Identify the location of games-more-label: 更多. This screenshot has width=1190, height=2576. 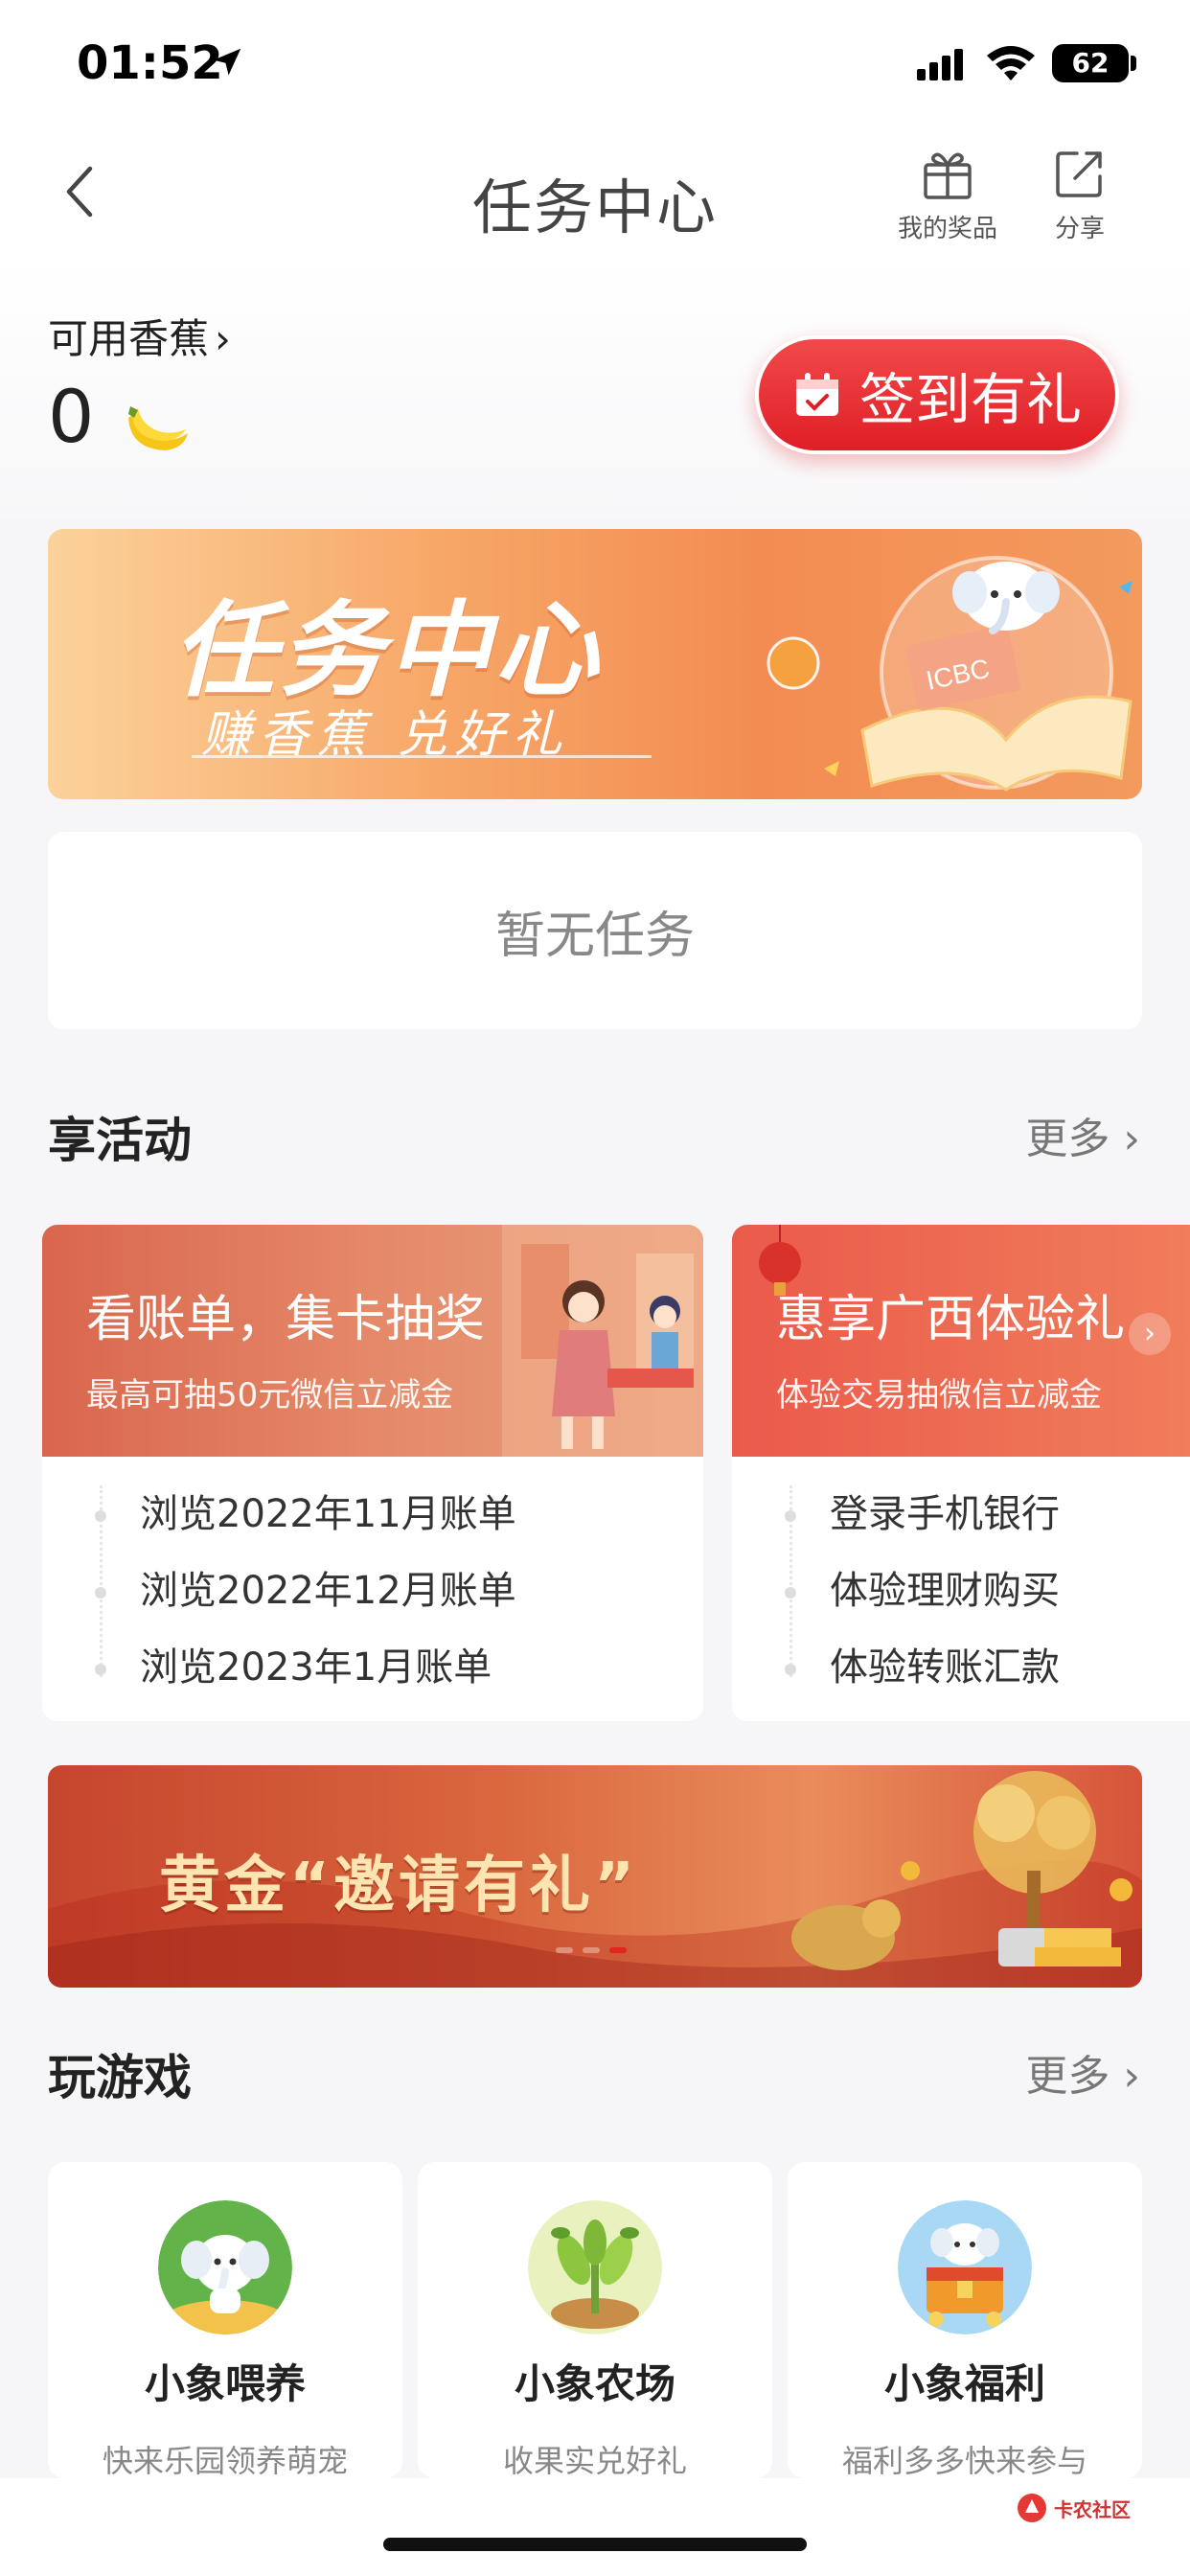
(1068, 2076).